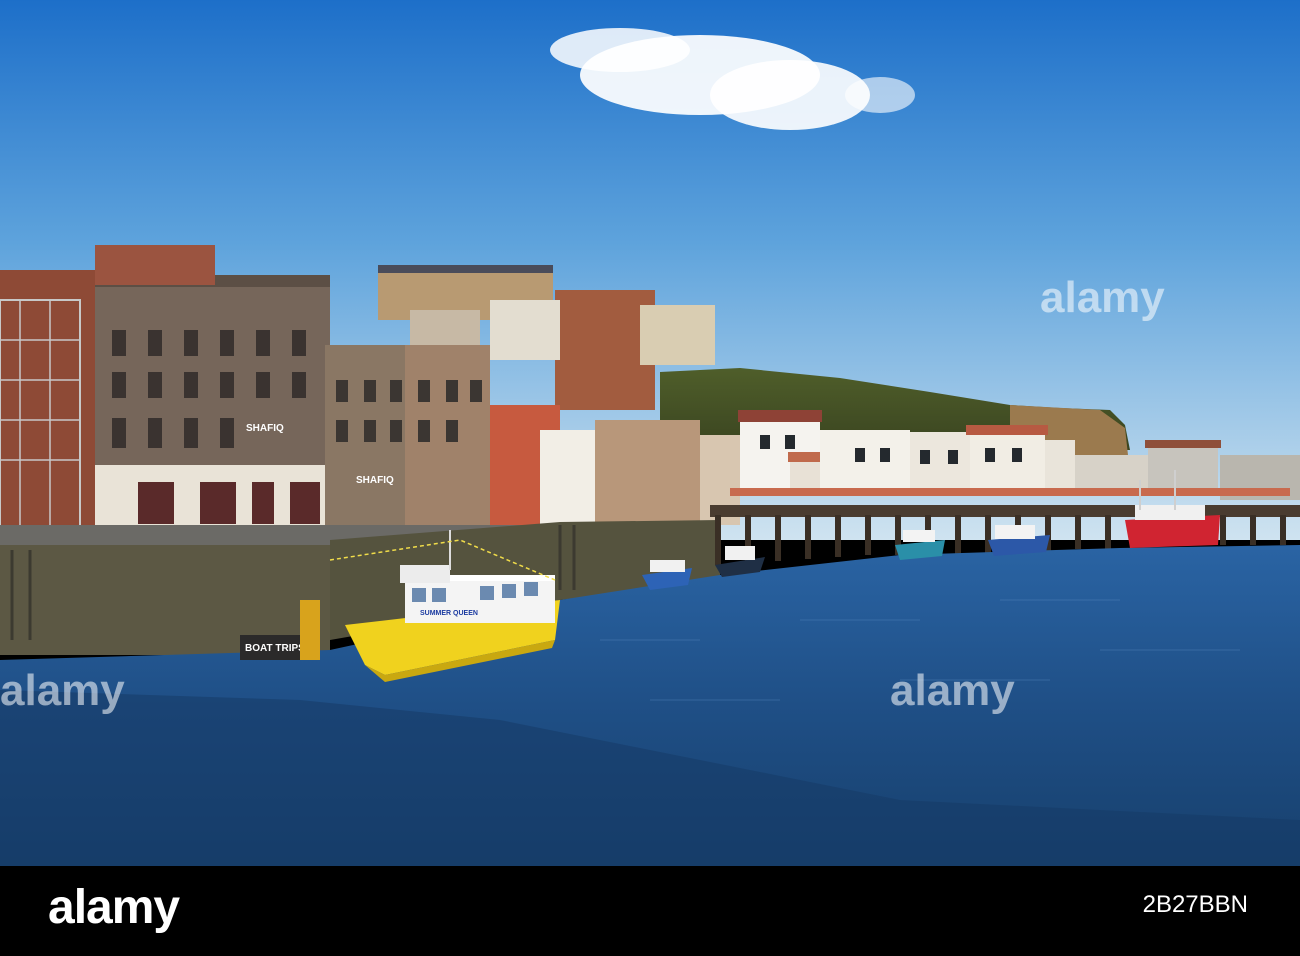 Image resolution: width=1300 pixels, height=956 pixels. I want to click on brand-logo: alamy, so click(114, 907).